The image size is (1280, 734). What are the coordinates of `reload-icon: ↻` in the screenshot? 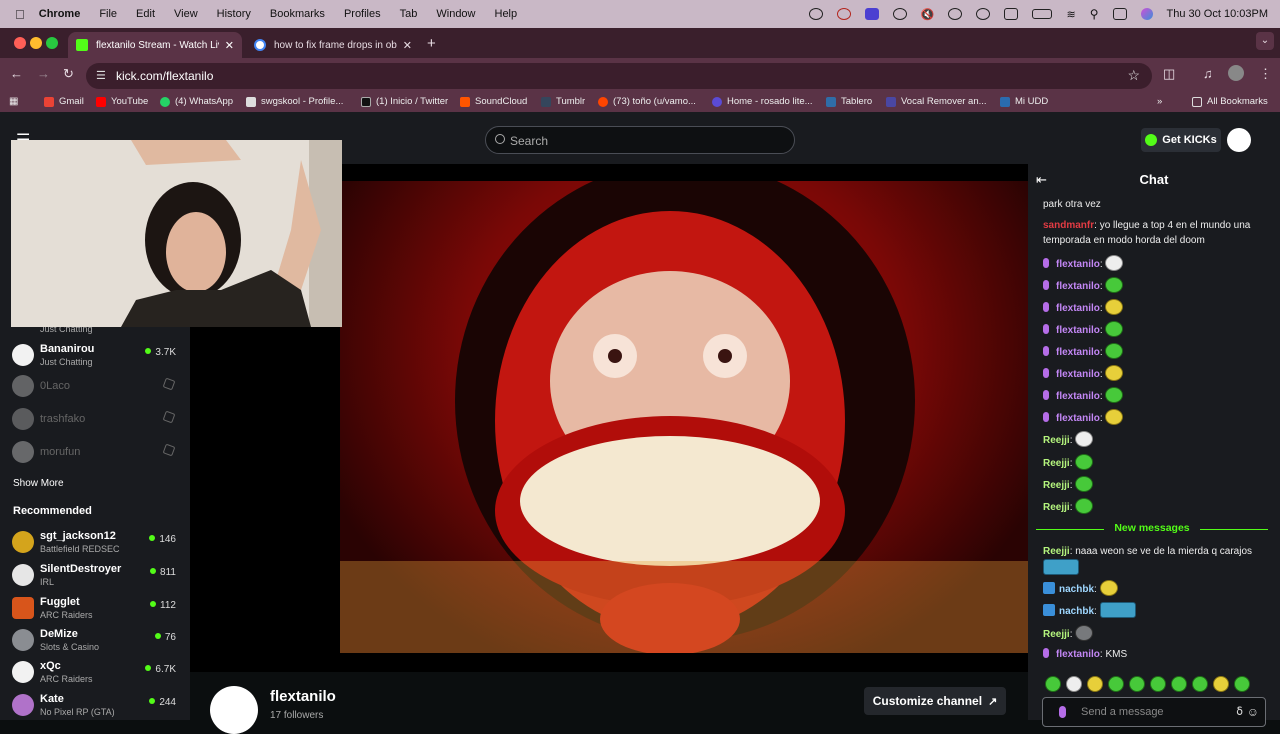 It's located at (68, 74).